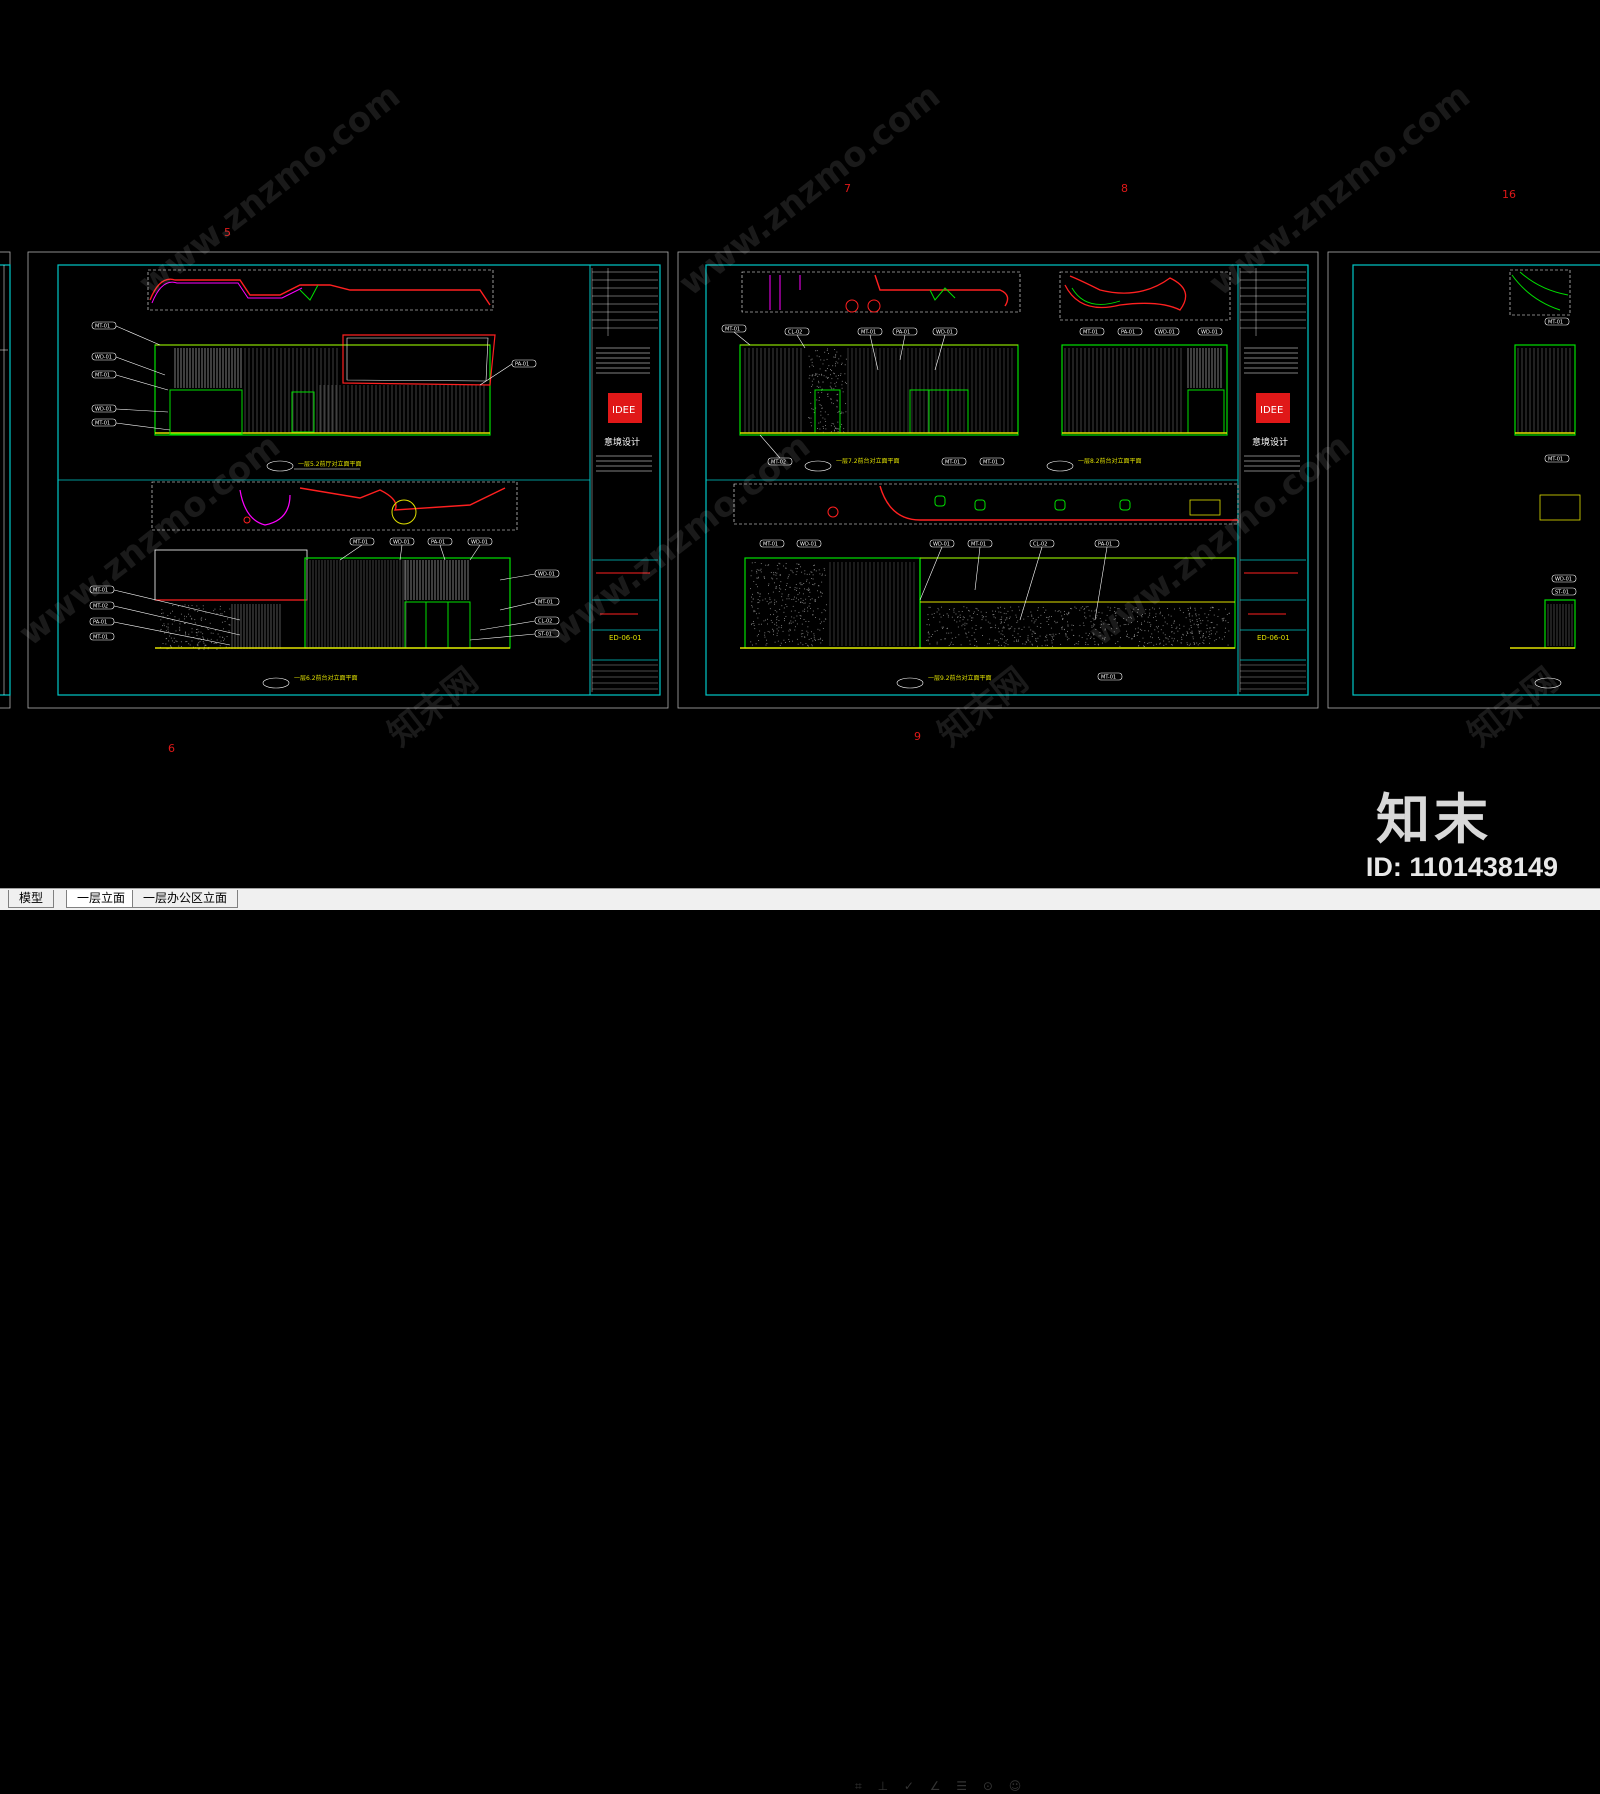  What do you see at coordinates (732, 330) in the screenshot?
I see `s2-tag-1-text: MT-01` at bounding box center [732, 330].